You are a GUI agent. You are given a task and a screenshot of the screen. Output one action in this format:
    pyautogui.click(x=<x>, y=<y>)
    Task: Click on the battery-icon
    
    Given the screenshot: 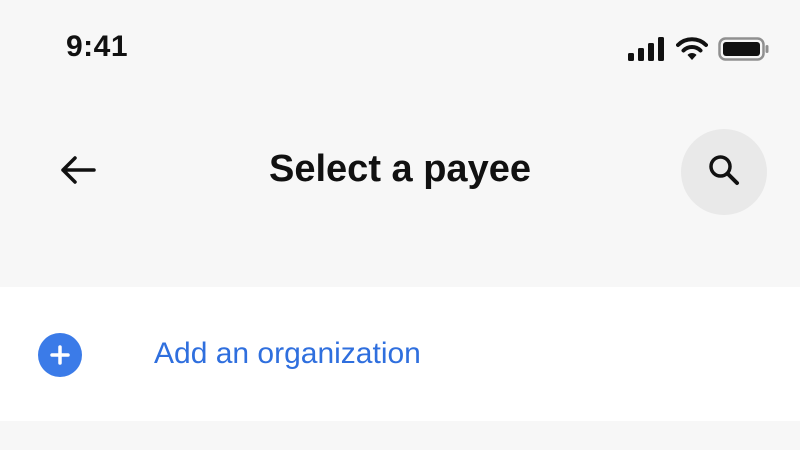 What is the action you would take?
    pyautogui.click(x=744, y=49)
    